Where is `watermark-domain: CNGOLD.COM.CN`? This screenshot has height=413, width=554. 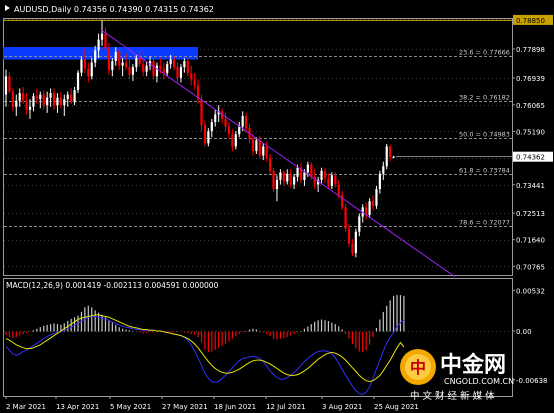
watermark-domain: CNGOLD.COM.CN is located at coordinates (479, 381).